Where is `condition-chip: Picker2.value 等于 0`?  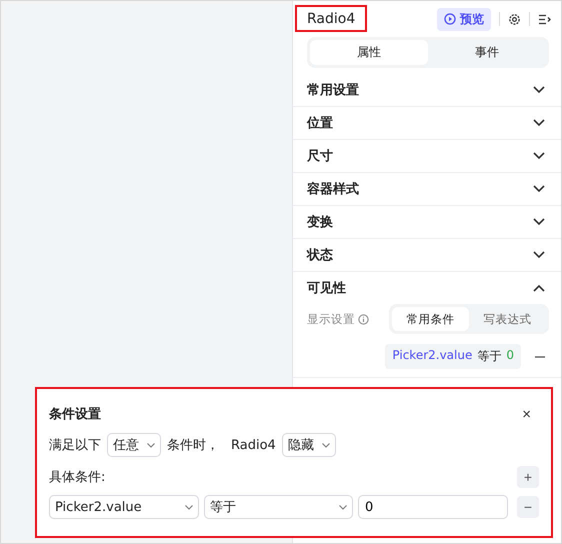 condition-chip: Picker2.value 等于 0 is located at coordinates (453, 356).